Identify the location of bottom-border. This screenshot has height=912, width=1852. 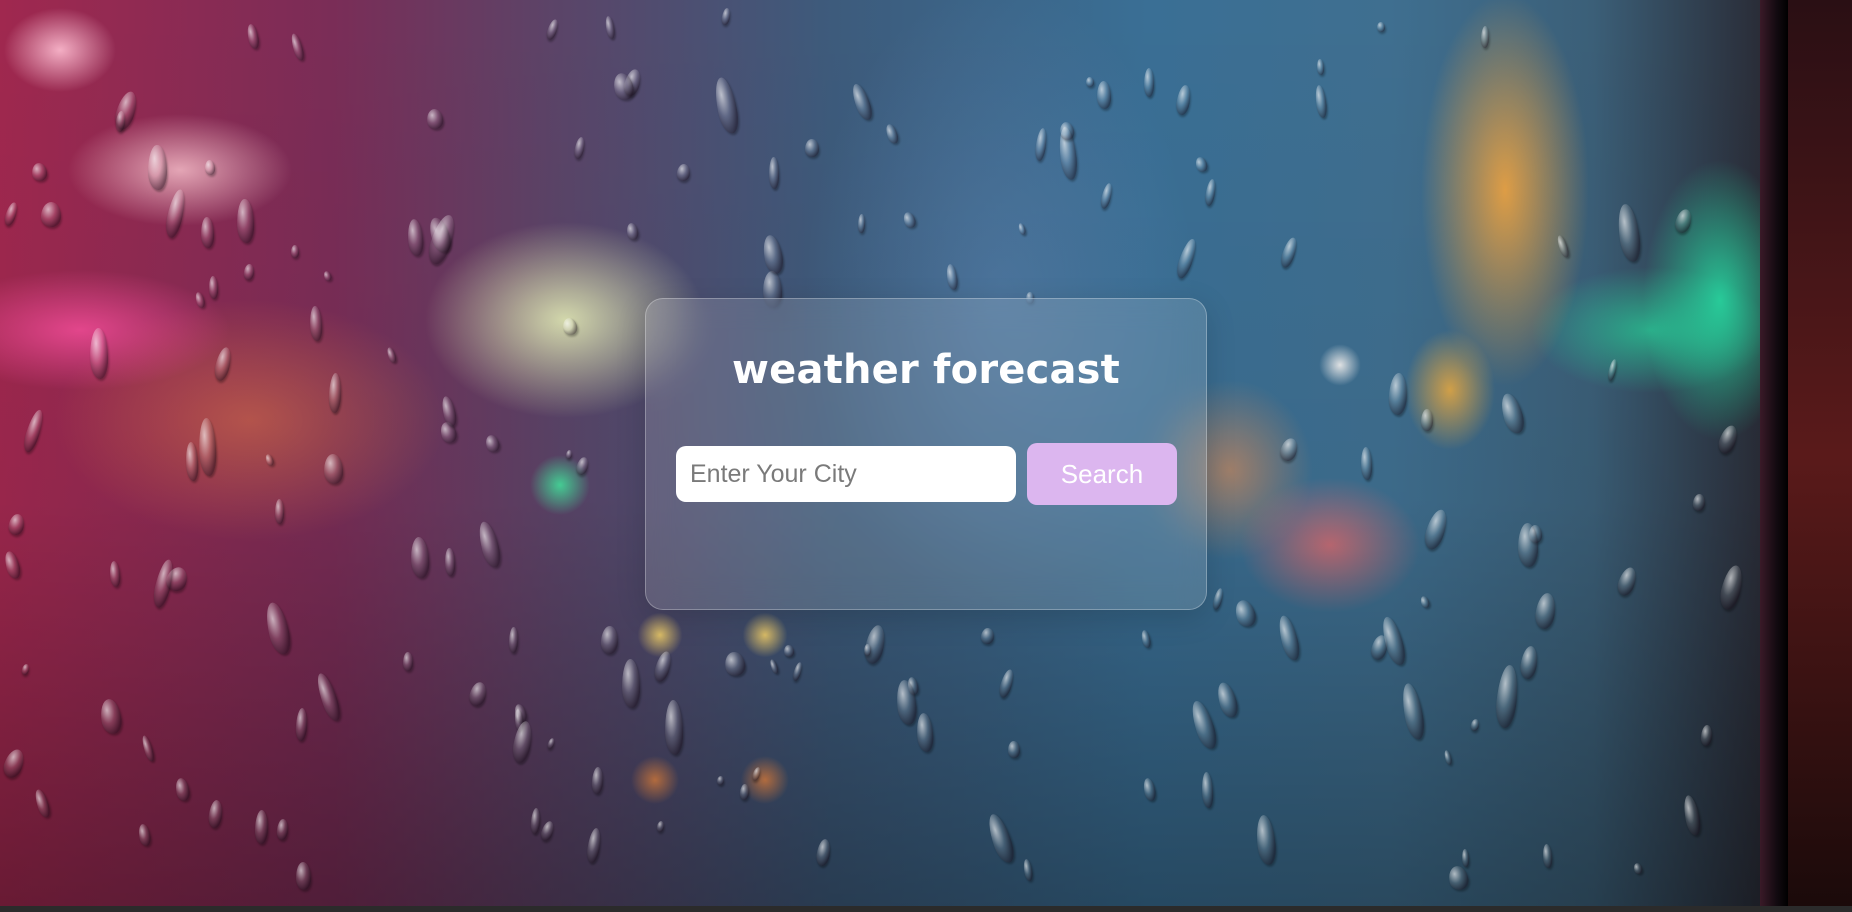
(926, 909).